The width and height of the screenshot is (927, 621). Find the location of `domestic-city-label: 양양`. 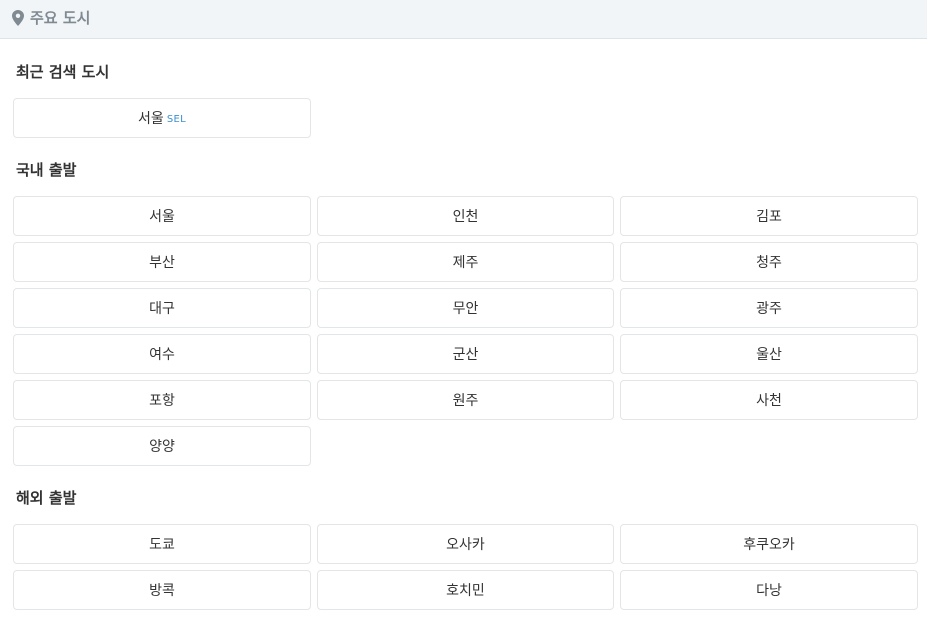

domestic-city-label: 양양 is located at coordinates (162, 447).